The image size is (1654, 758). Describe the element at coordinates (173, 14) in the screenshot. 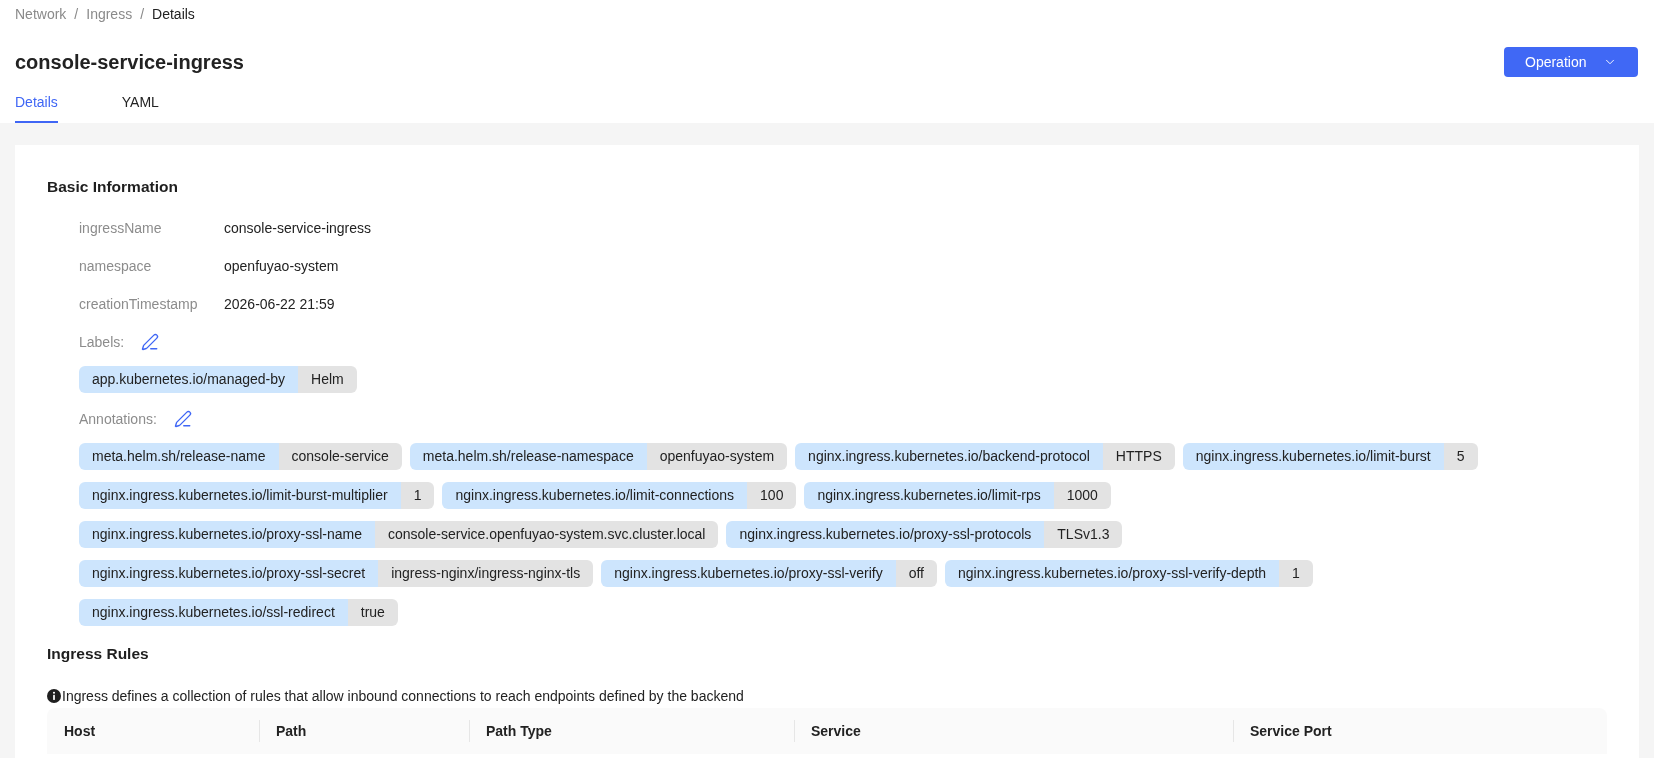

I see `breadcrumb-current: Details` at that location.